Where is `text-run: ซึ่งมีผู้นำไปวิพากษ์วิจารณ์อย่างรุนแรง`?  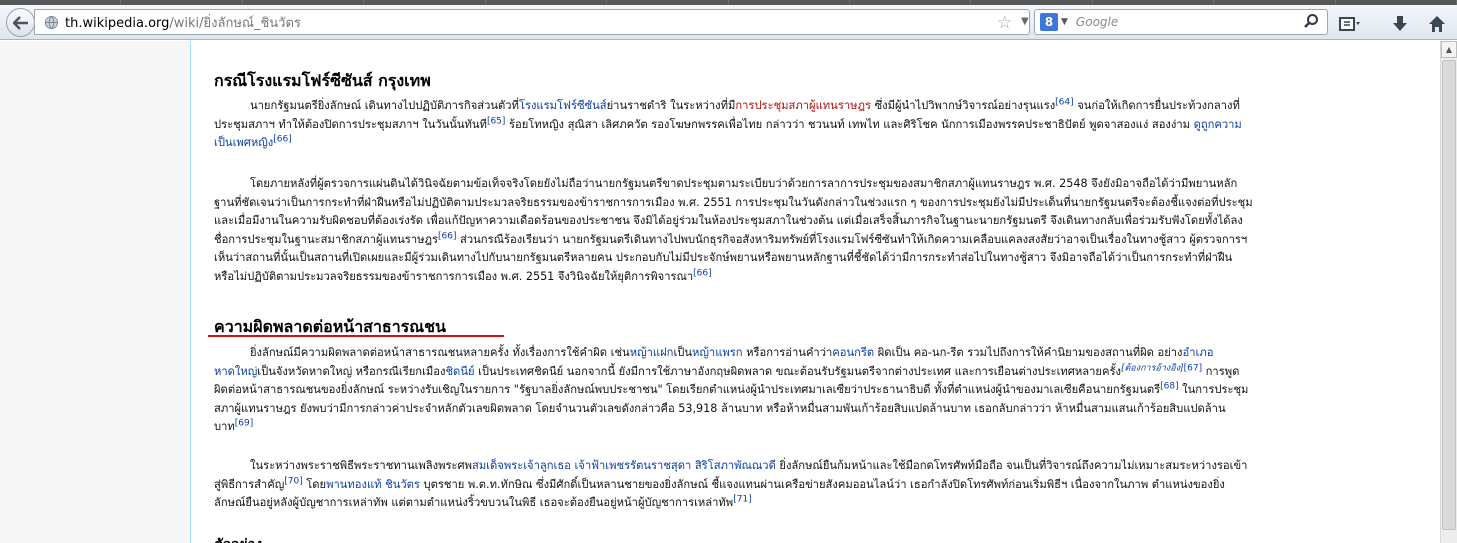
text-run: ซึ่งมีผู้นำไปวิพากษ์วิจารณ์อย่างรุนแรง is located at coordinates (963, 105).